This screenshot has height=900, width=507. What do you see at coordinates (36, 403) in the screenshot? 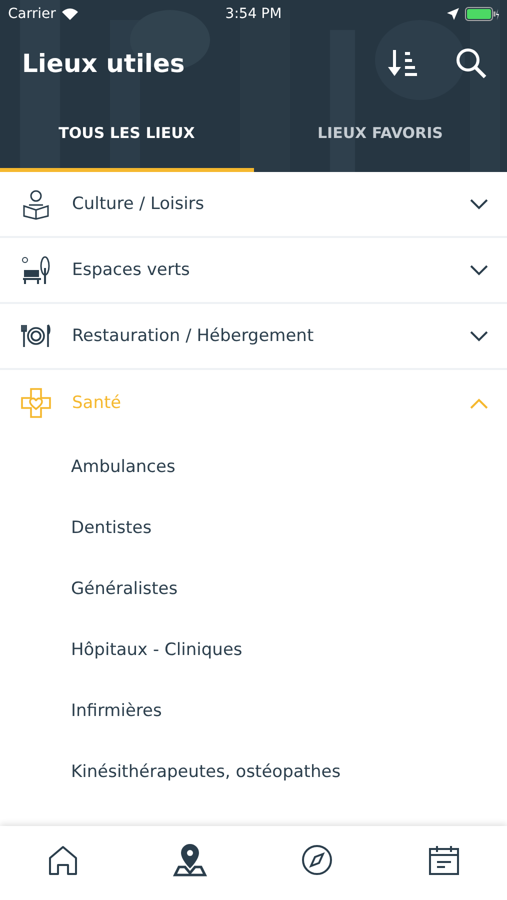
I see `medical-cross-icon` at bounding box center [36, 403].